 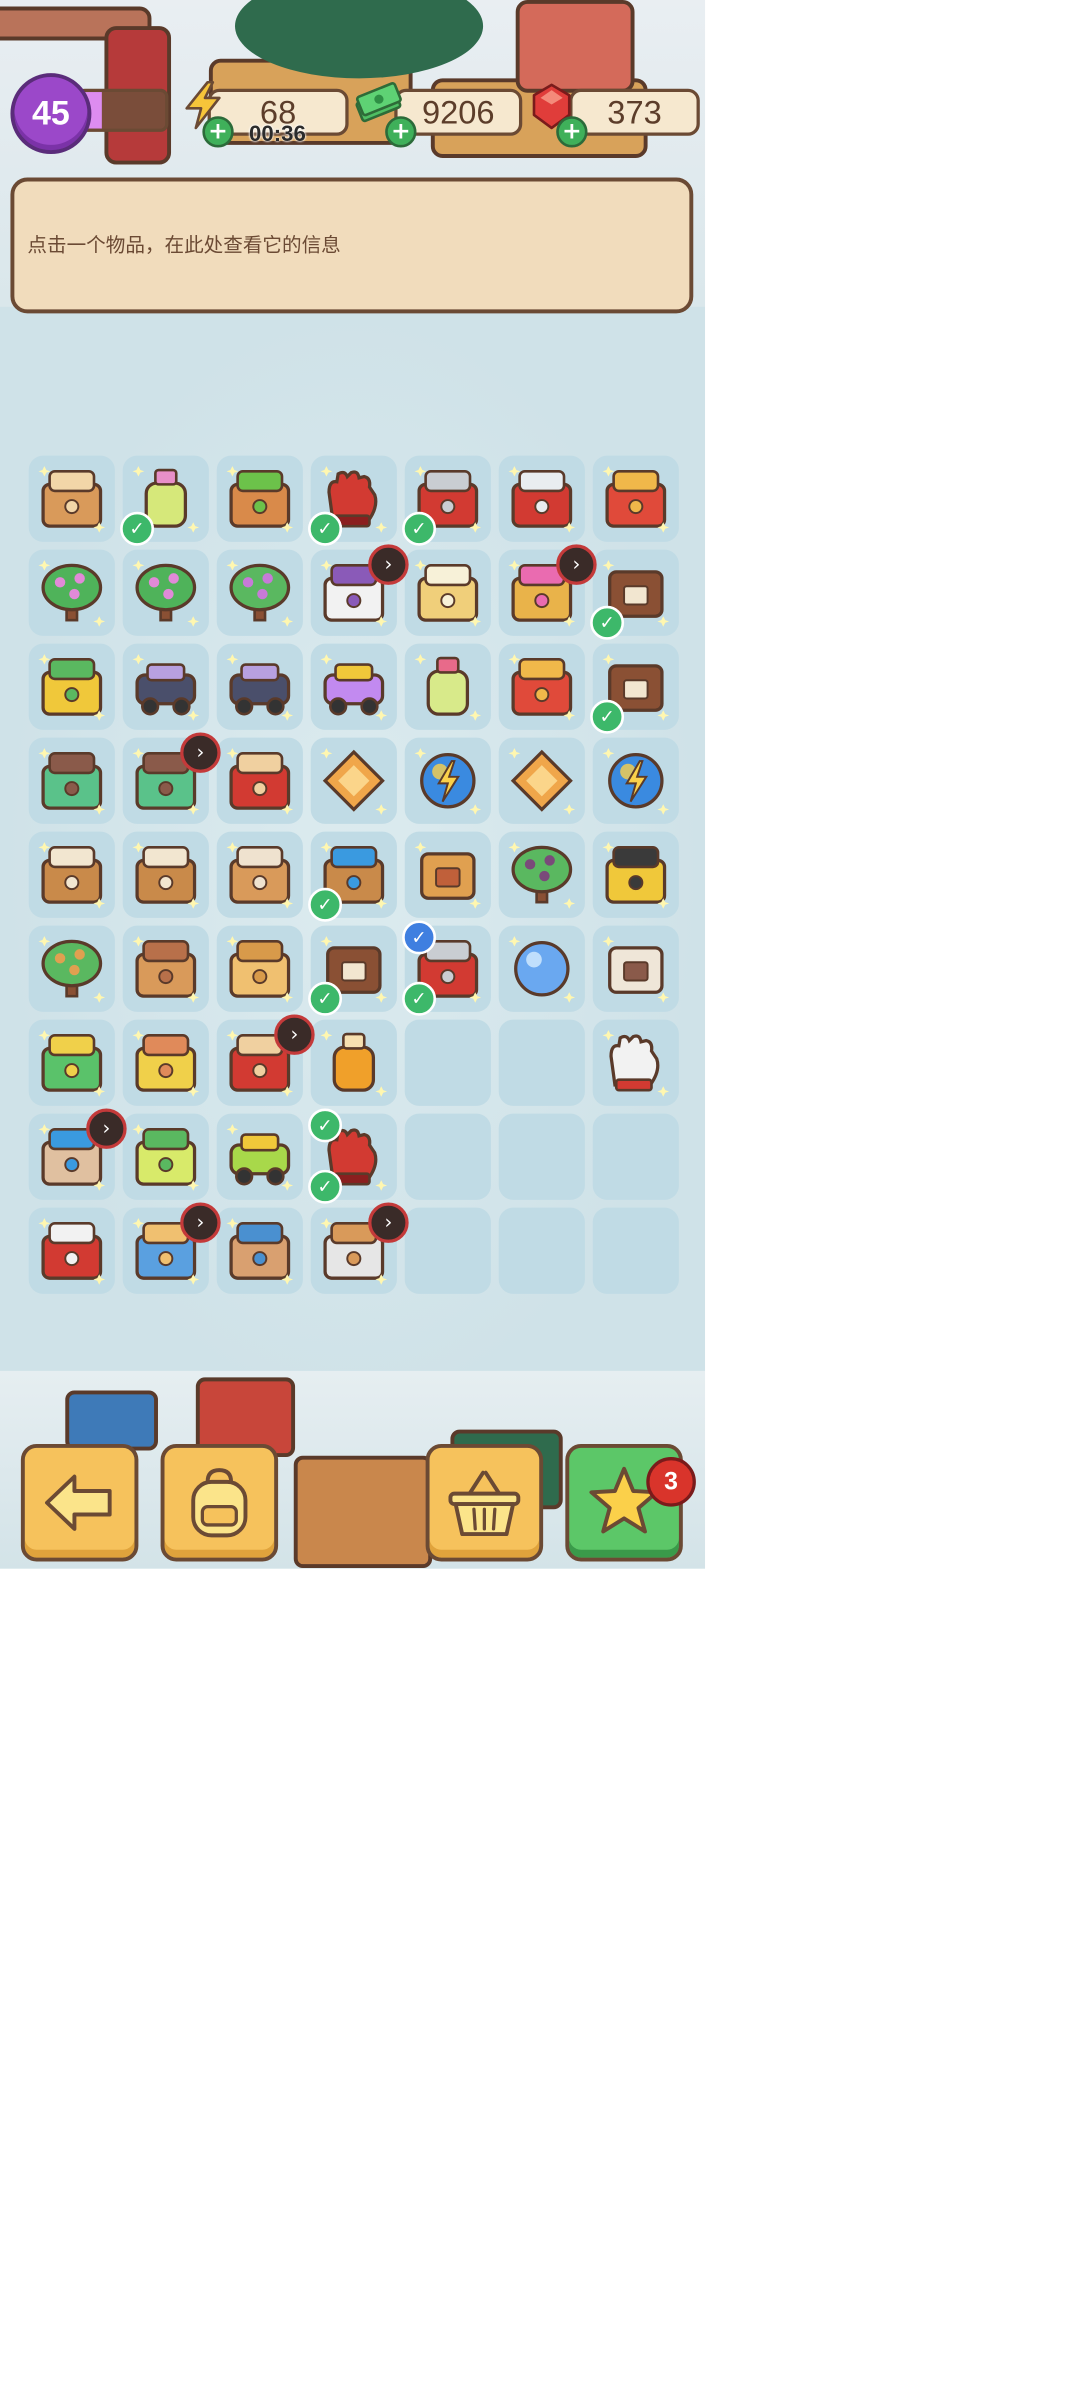 I want to click on clay-pot-crate-icon, so click(x=260, y=875).